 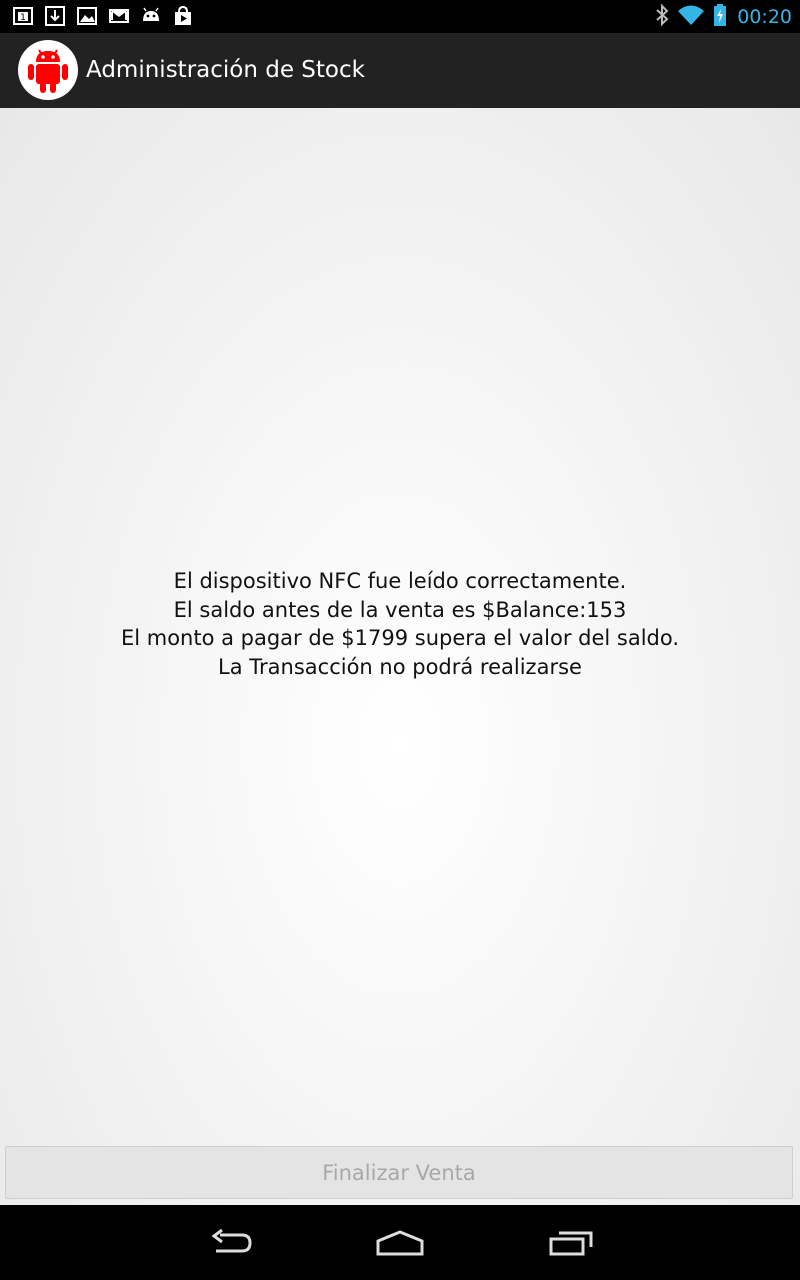 What do you see at coordinates (119, 16) in the screenshot?
I see `gmail-icon` at bounding box center [119, 16].